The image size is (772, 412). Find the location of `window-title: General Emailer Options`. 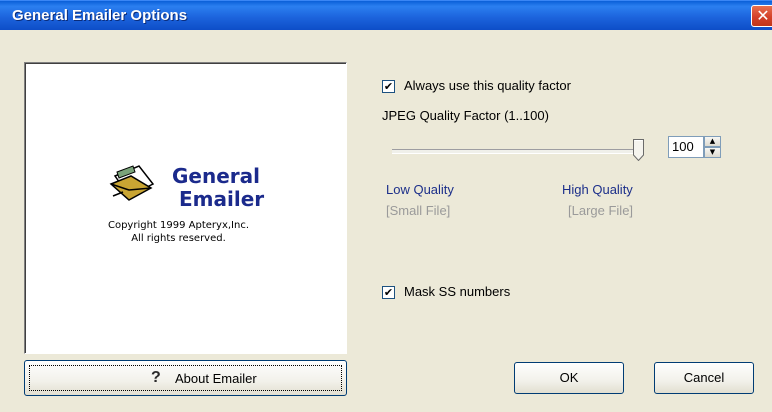

window-title: General Emailer Options is located at coordinates (100, 15).